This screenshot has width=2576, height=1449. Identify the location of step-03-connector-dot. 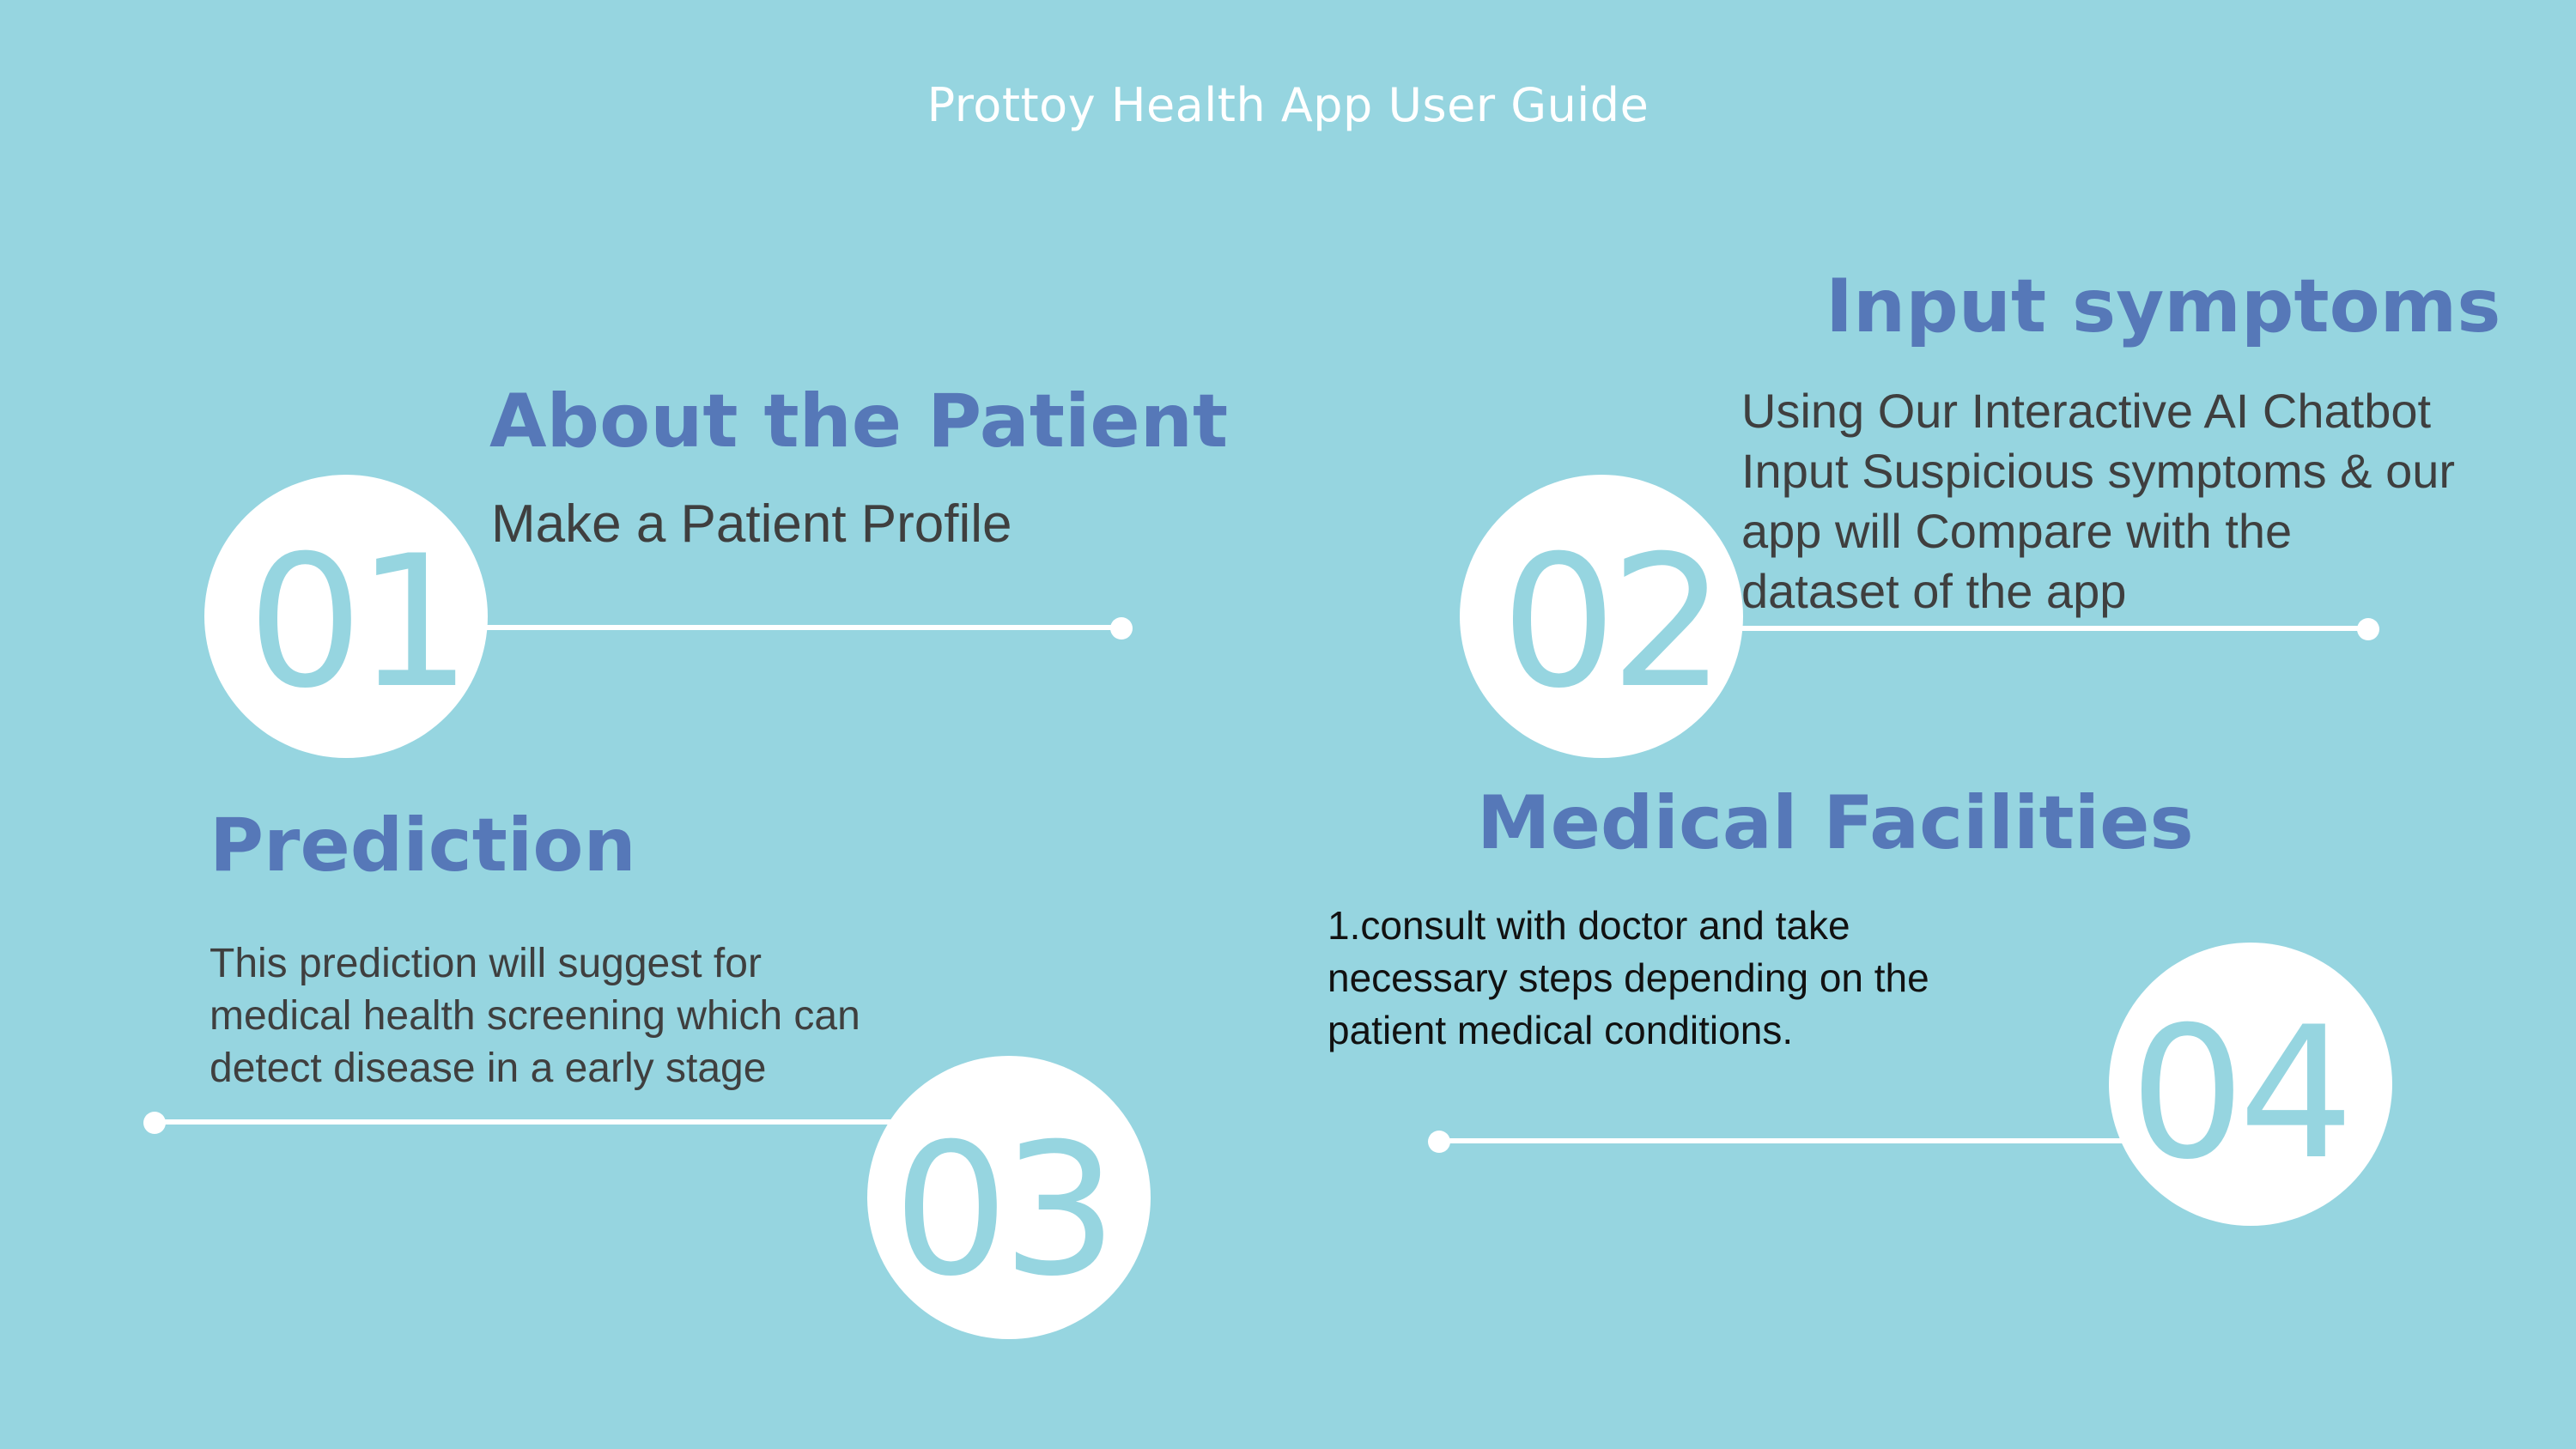
(154, 1123).